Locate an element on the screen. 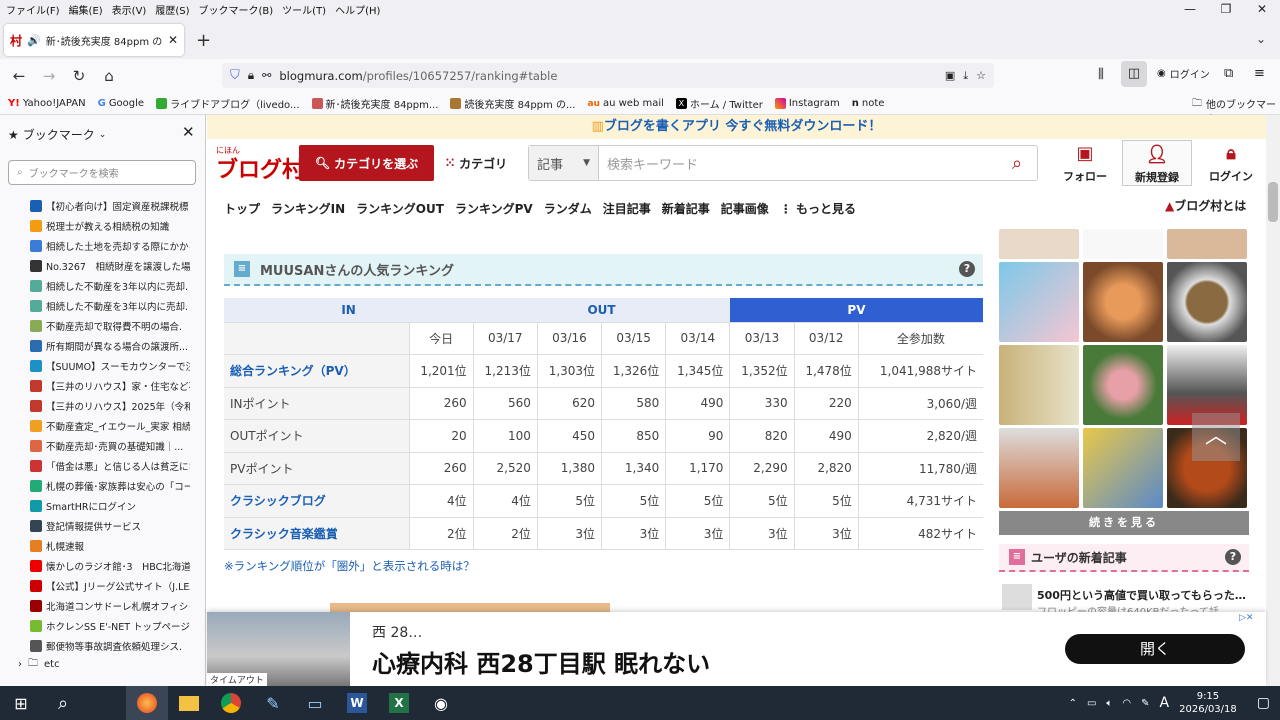 This screenshot has height=720, width=1280. ranking-row-label: 総合ランキング（PV） is located at coordinates (316, 371).